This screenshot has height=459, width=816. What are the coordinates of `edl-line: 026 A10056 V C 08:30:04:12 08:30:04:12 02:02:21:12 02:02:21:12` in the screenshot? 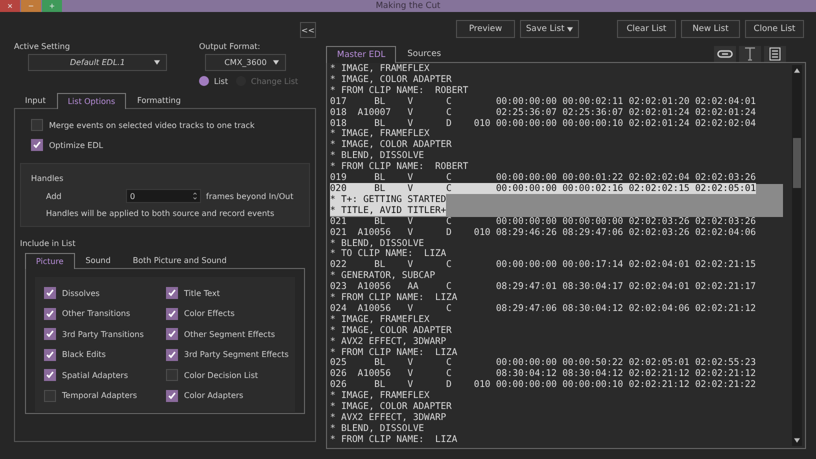 It's located at (543, 374).